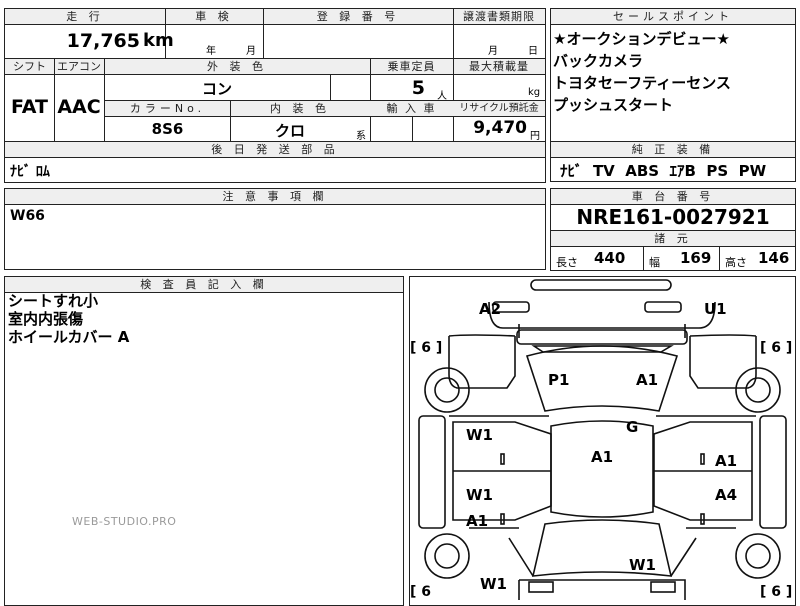  Describe the element at coordinates (411, 108) in the screenshot. I see `import-header: 輸 入 車` at that location.